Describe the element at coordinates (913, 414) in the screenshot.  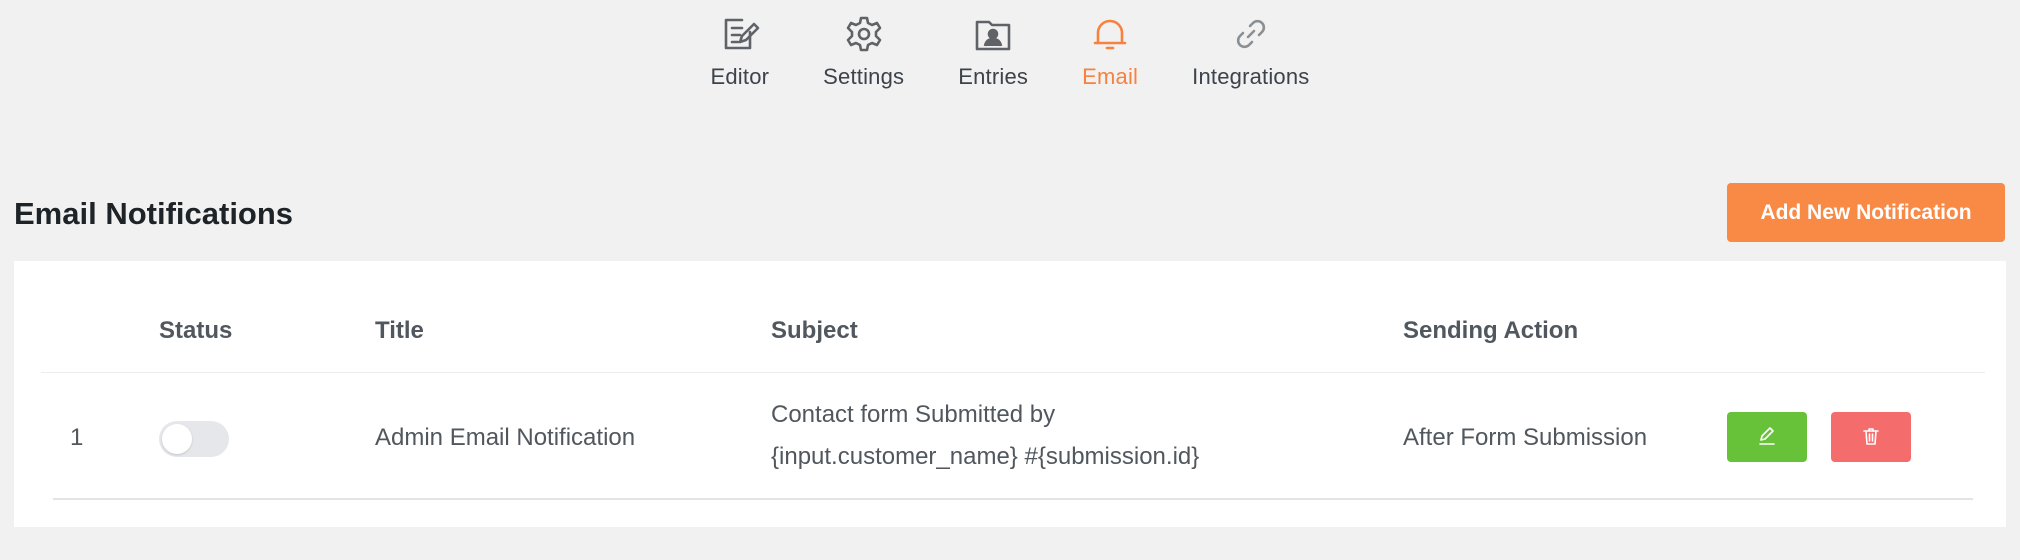
I see `subject-line: Contact form Submitted by` at that location.